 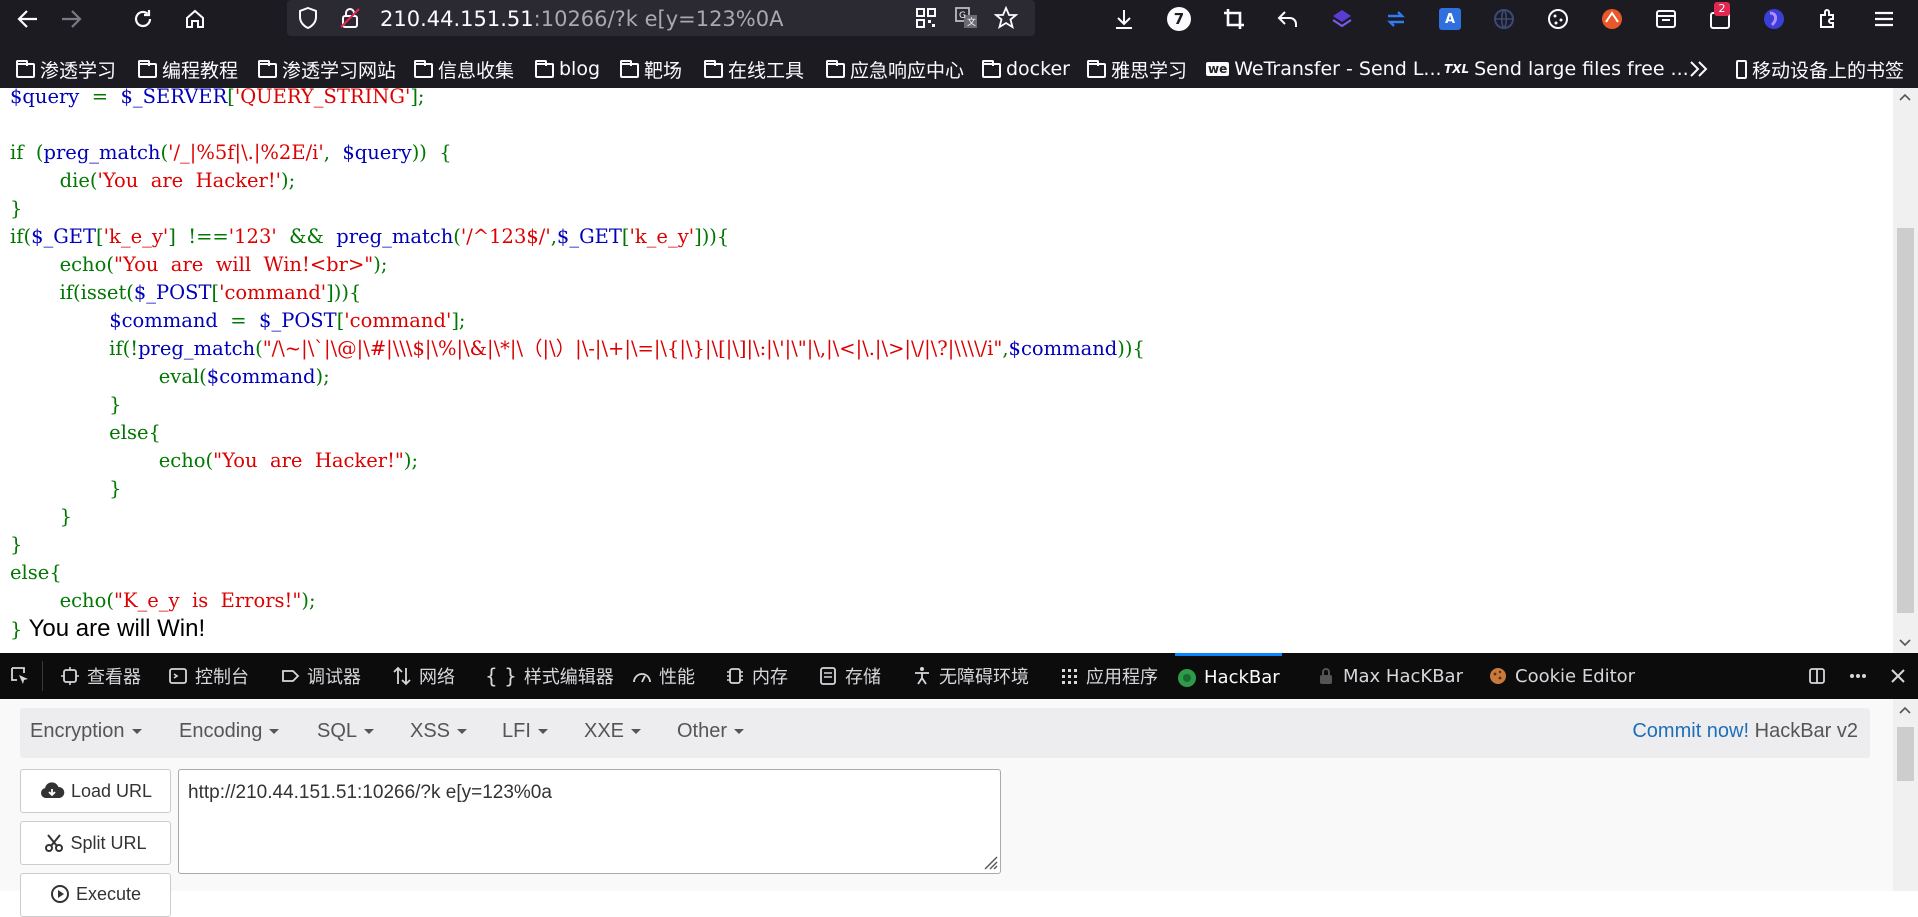 I want to click on element-picker-icon, so click(x=20, y=676).